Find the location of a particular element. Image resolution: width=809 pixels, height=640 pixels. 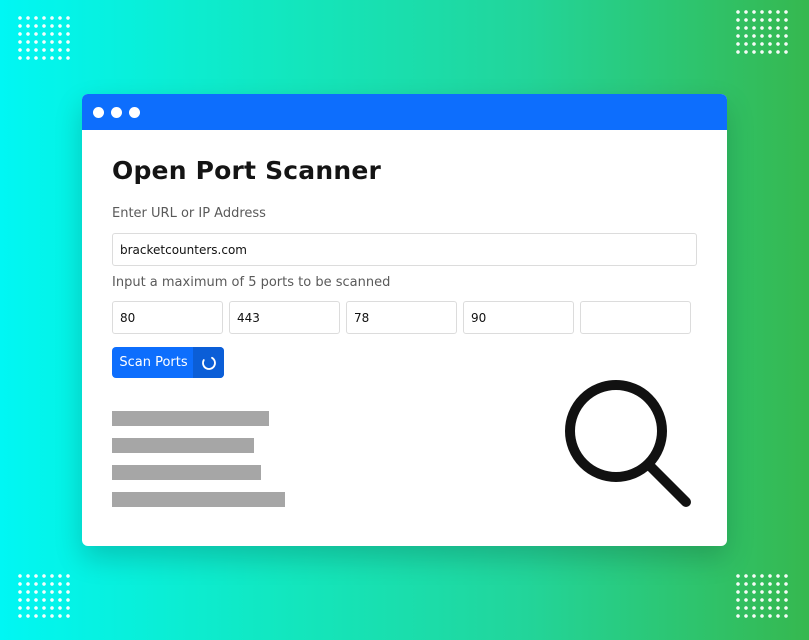

url-label: Enter URL or IP Address is located at coordinates (189, 213).